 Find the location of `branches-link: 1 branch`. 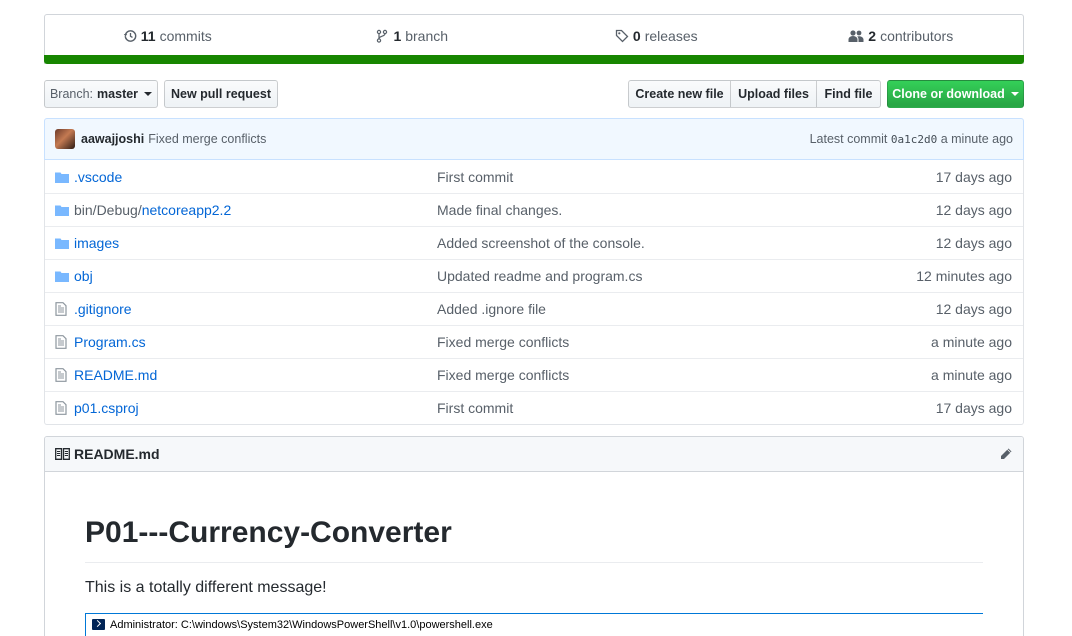

branches-link: 1 branch is located at coordinates (412, 36).